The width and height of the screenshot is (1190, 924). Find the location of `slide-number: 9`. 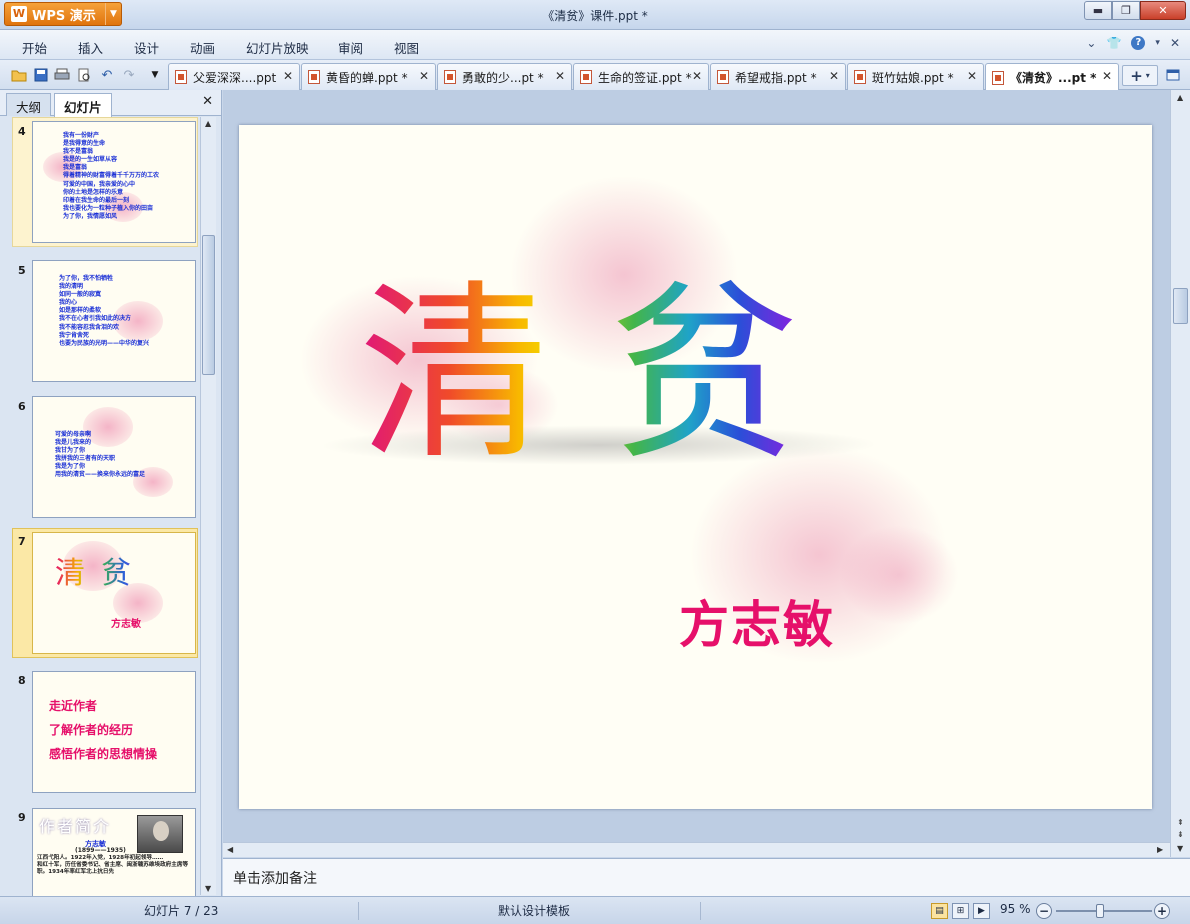

slide-number: 9 is located at coordinates (22, 817).